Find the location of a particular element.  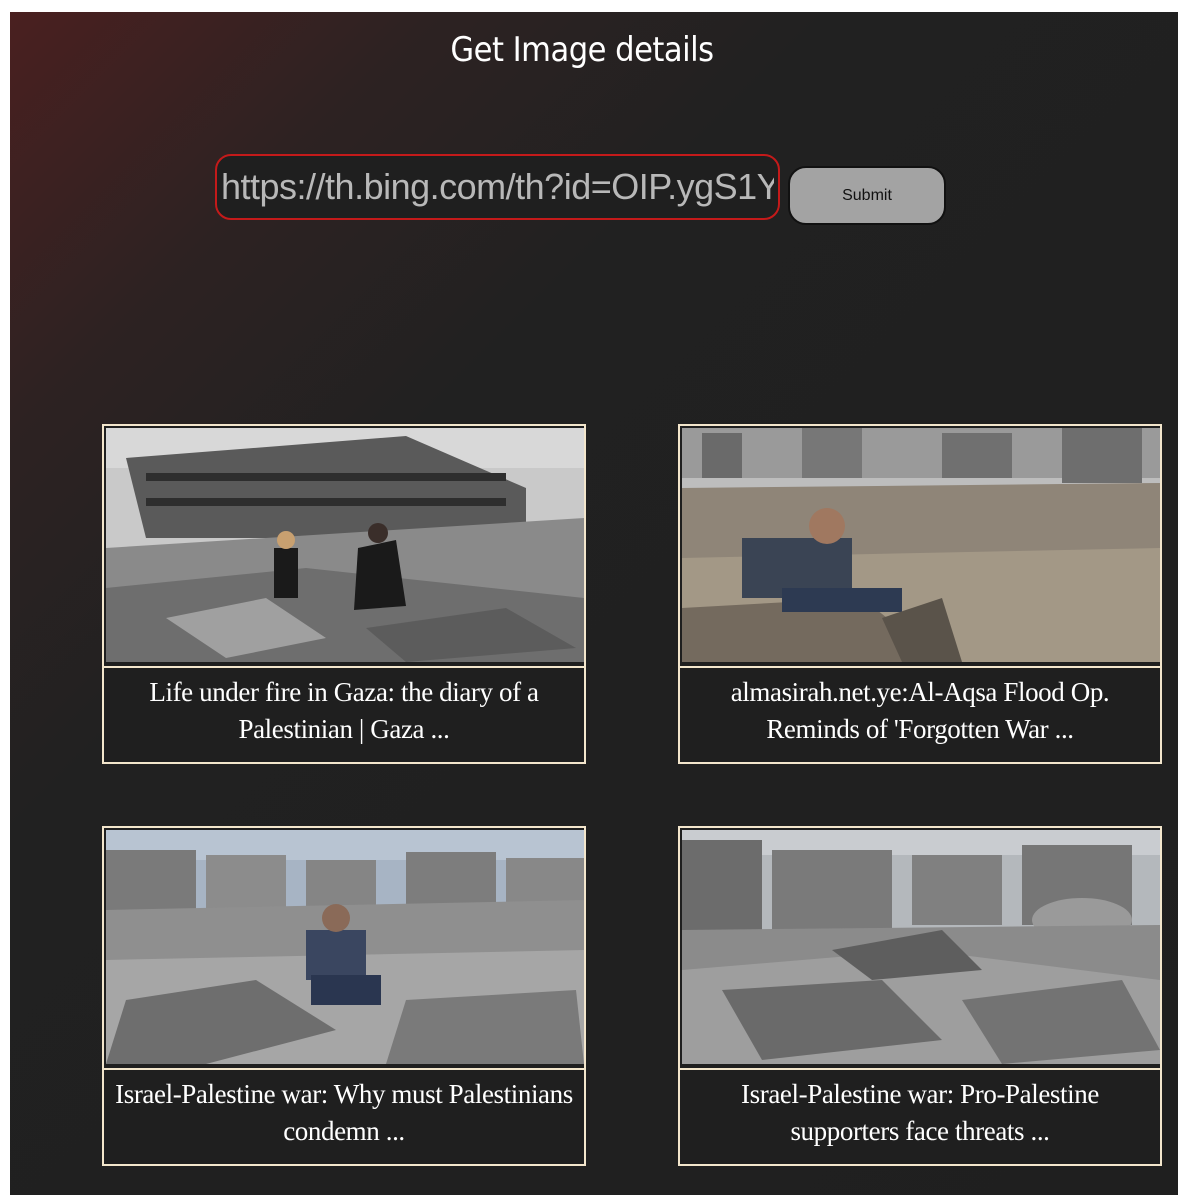

submit-button: Submit is located at coordinates (867, 195).